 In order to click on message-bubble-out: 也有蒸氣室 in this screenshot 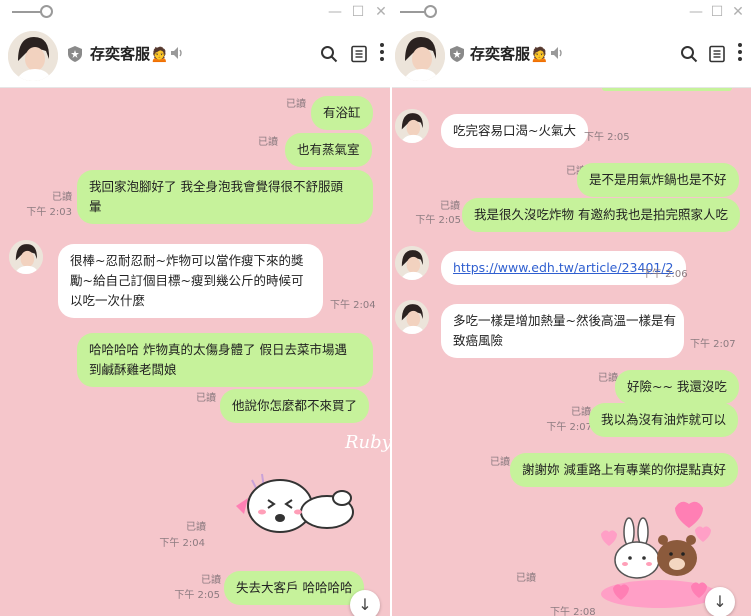, I will do `click(328, 150)`.